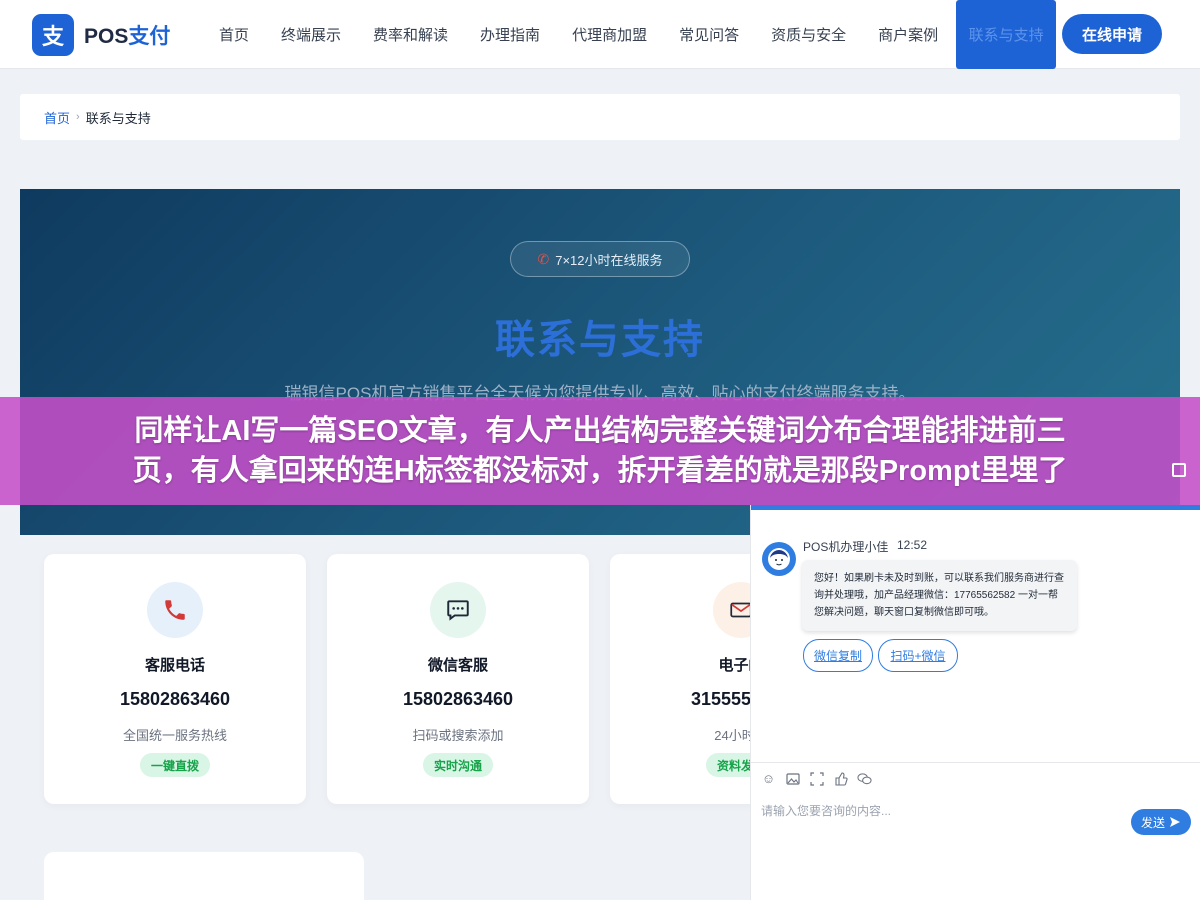 Image resolution: width=1200 pixels, height=900 pixels. Describe the element at coordinates (600, 340) in the screenshot. I see `hero-title: 联系与支持` at that location.